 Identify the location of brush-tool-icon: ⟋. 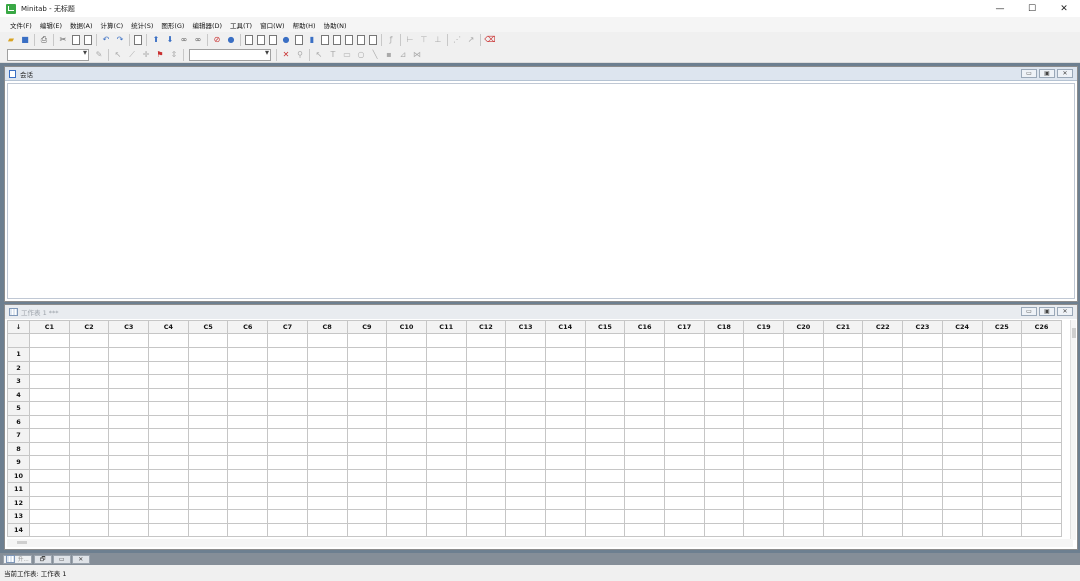
(132, 55).